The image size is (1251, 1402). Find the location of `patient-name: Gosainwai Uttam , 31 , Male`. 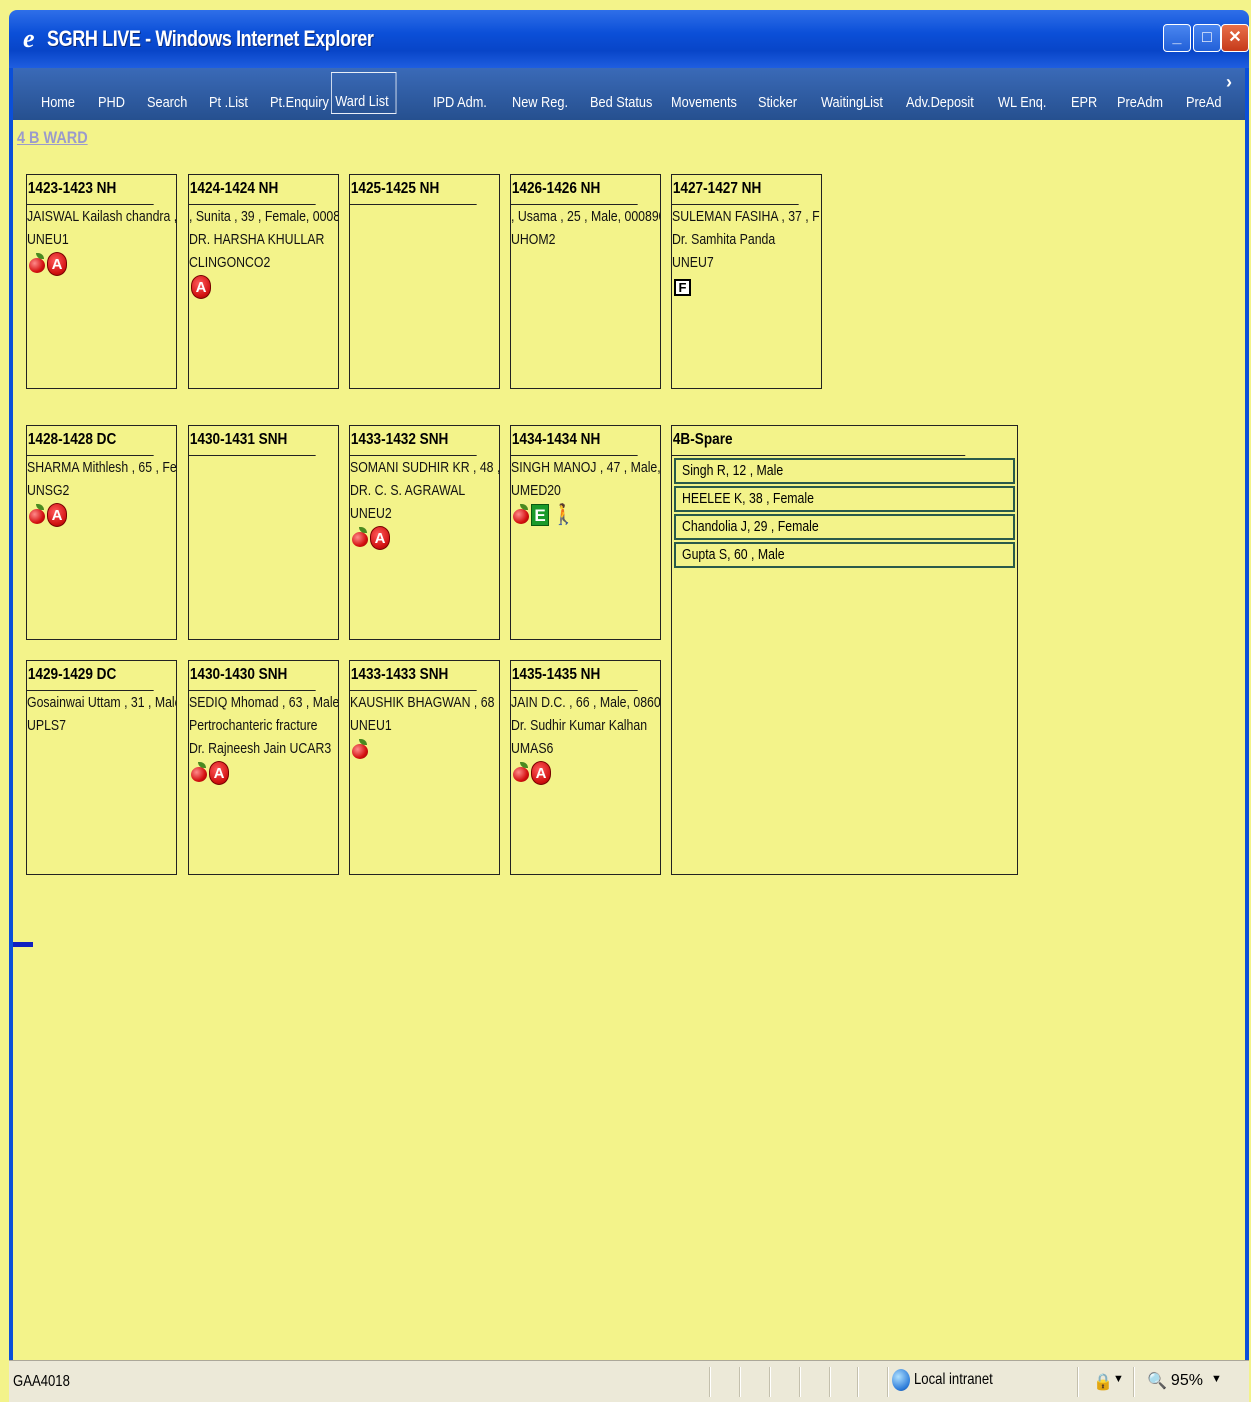

patient-name: Gosainwai Uttam , 31 , Male is located at coordinates (102, 702).